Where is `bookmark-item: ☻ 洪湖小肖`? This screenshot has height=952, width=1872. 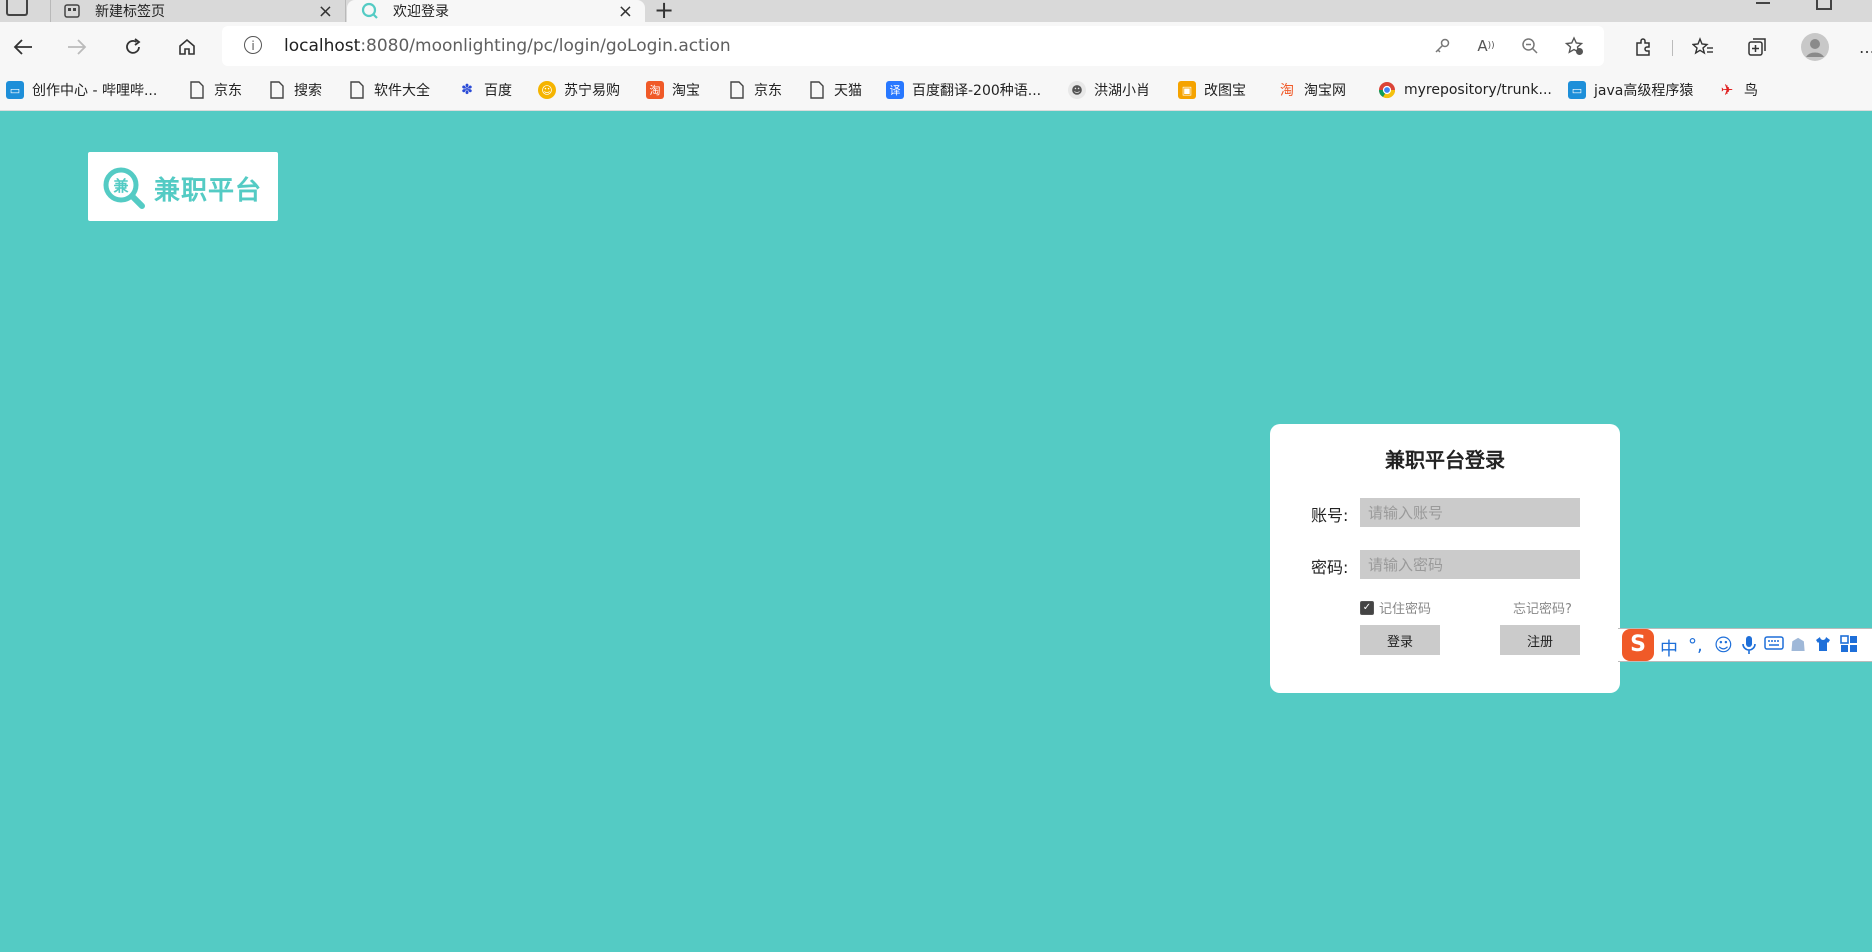
bookmark-item: ☻ 洪湖小肖 is located at coordinates (1109, 90).